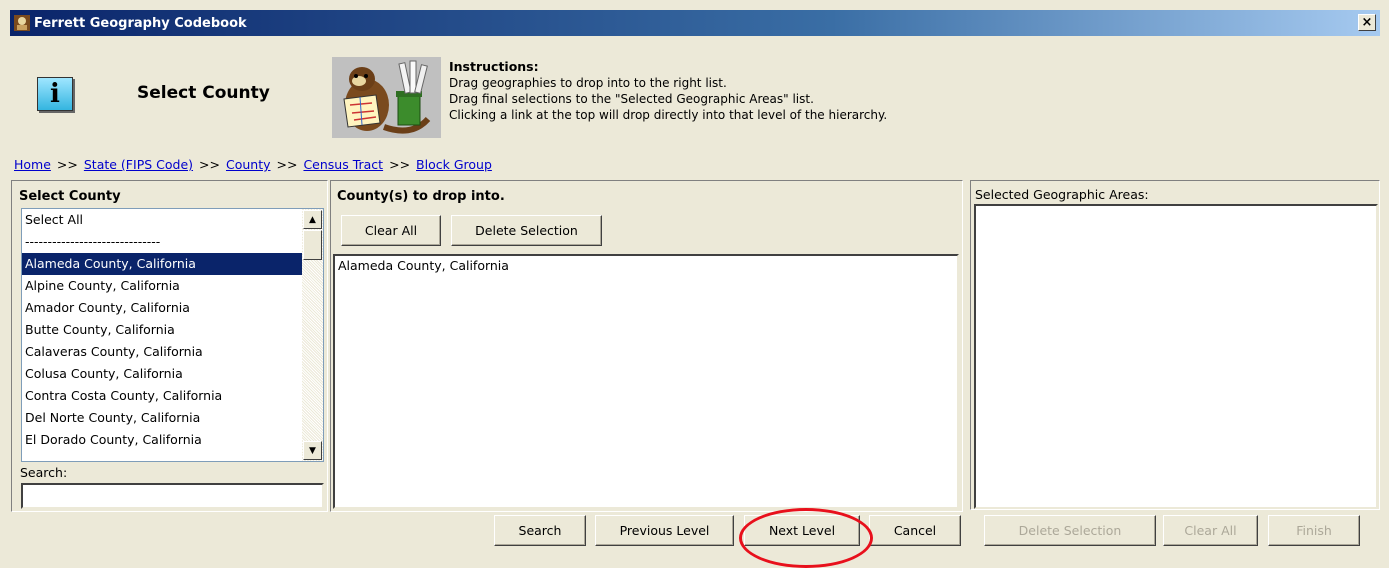  Describe the element at coordinates (32, 164) in the screenshot. I see `breadcrumb-home: Home` at that location.